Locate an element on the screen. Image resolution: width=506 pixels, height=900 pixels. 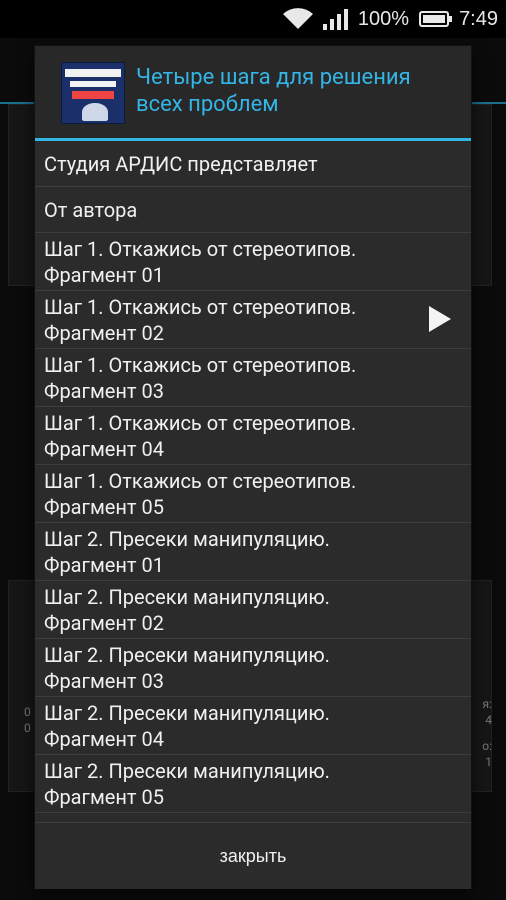
track-item: От автора is located at coordinates (253, 210).